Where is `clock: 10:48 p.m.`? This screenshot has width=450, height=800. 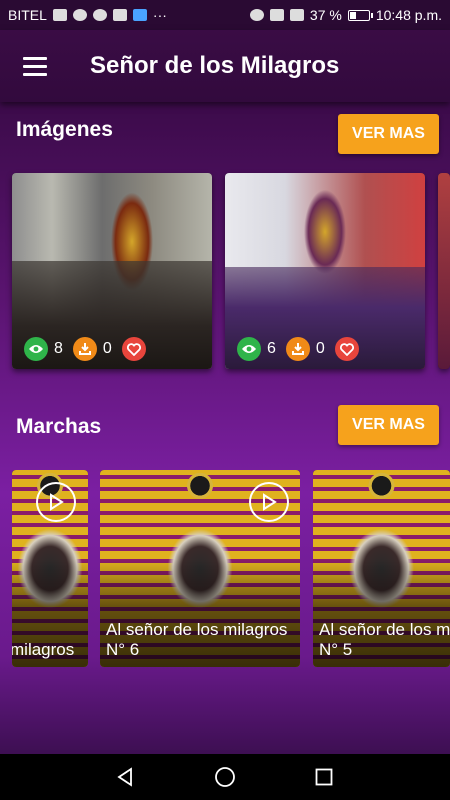
clock: 10:48 p.m. is located at coordinates (408, 15).